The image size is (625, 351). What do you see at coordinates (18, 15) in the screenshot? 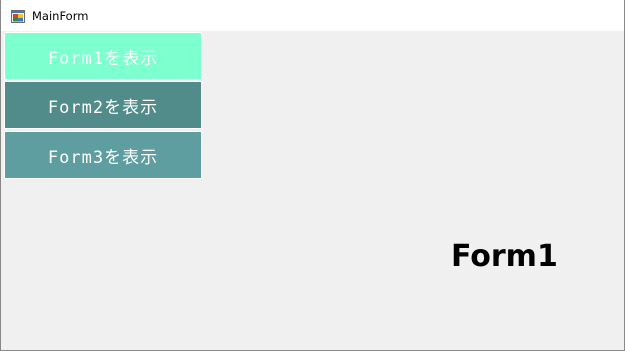
I see `windows-form-icon` at bounding box center [18, 15].